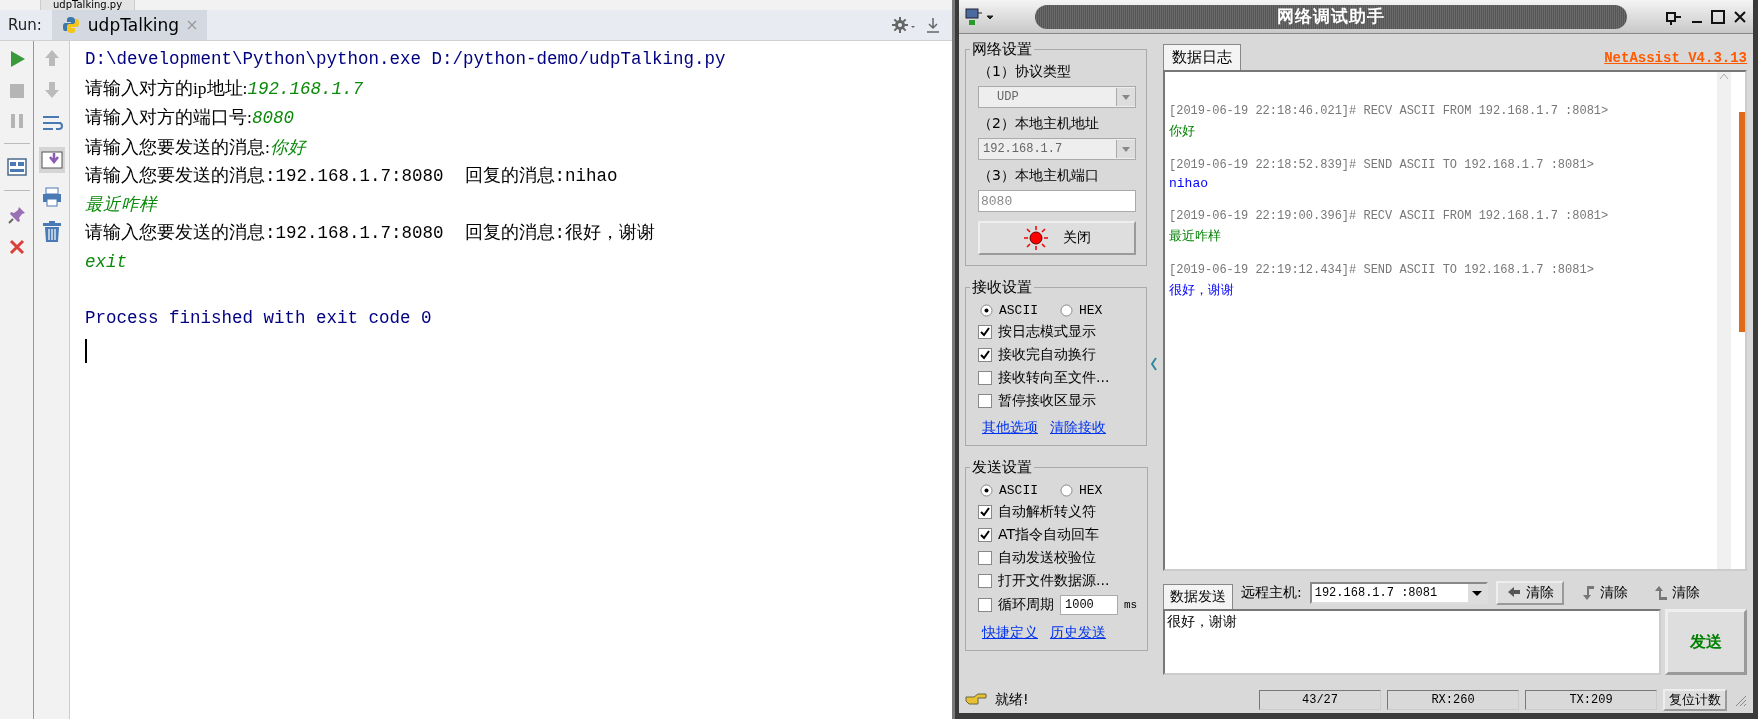  Describe the element at coordinates (1057, 149) in the screenshot. I see `host-select: 192.168.1.7` at that location.